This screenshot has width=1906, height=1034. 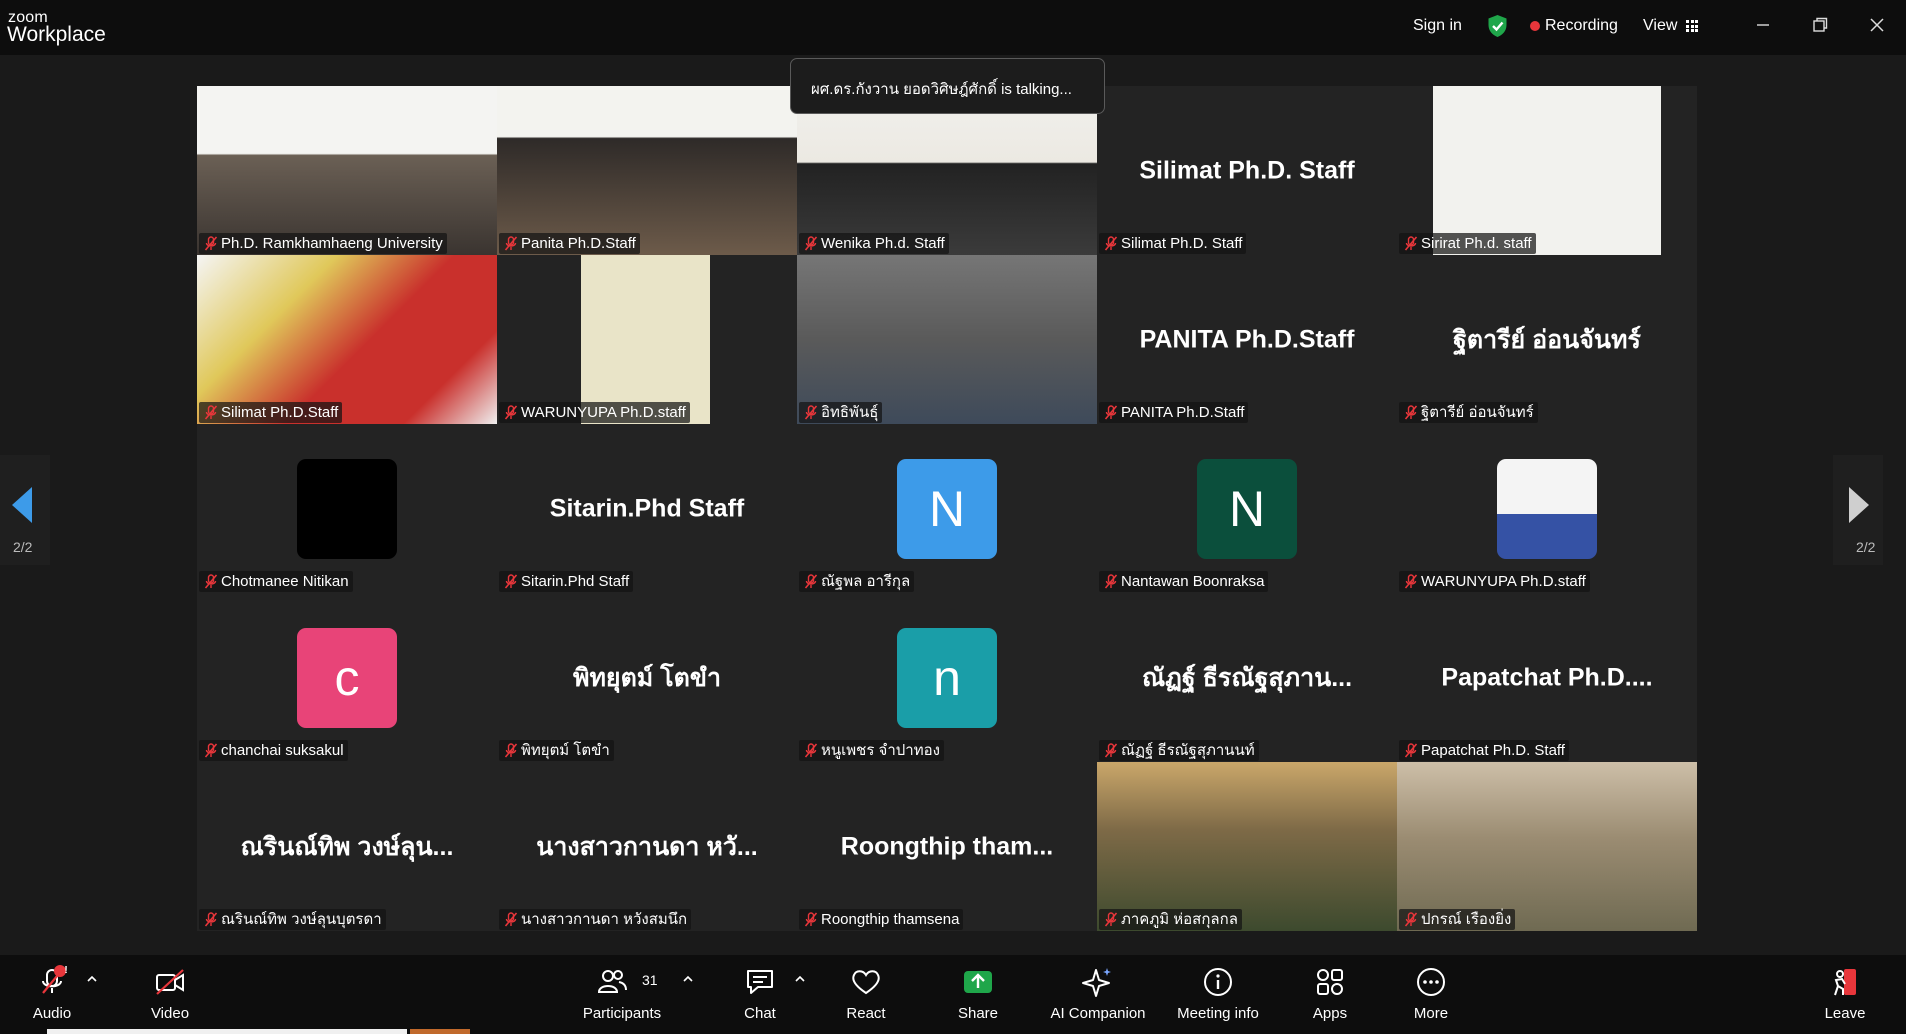 I want to click on minimize-icon, so click(x=1763, y=25).